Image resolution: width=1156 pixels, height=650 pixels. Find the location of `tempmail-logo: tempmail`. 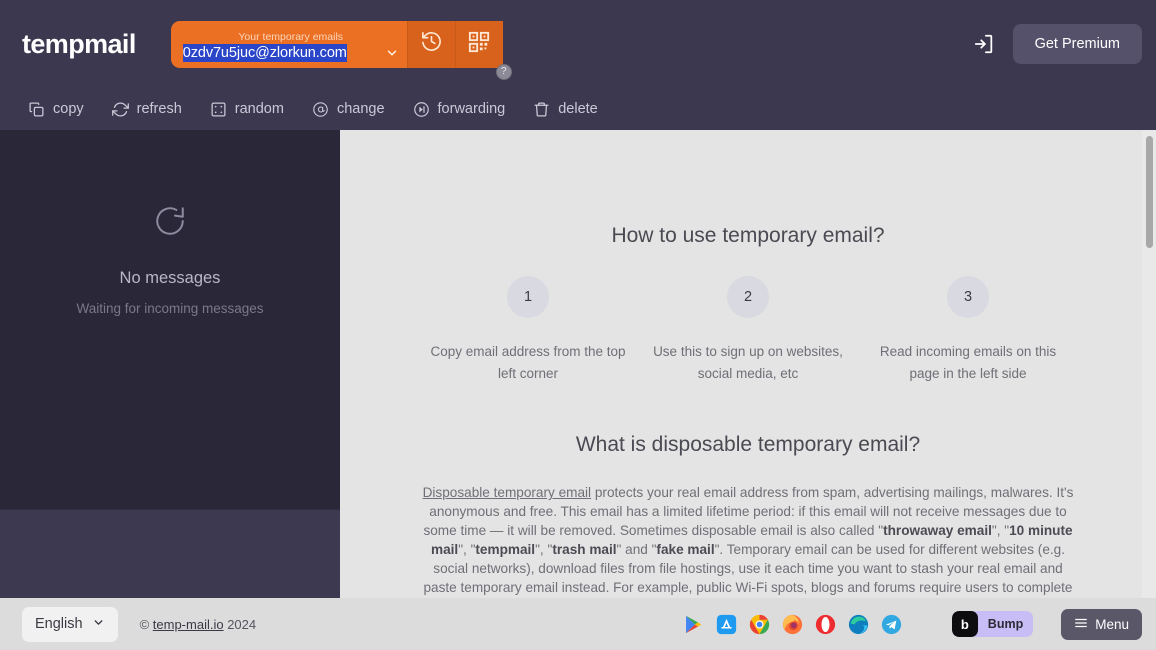

tempmail-logo: tempmail is located at coordinates (79, 44).